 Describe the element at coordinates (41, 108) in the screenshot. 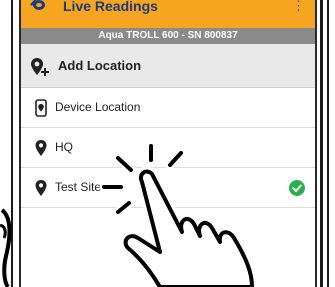

I see `device-location-icon` at that location.